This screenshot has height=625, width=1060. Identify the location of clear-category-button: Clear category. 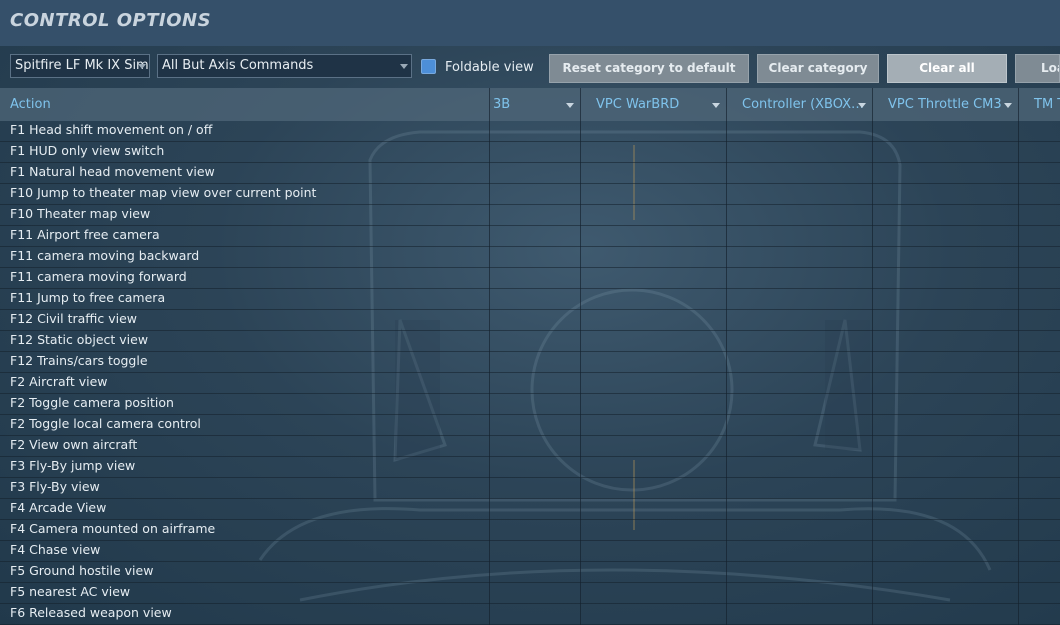
(818, 68).